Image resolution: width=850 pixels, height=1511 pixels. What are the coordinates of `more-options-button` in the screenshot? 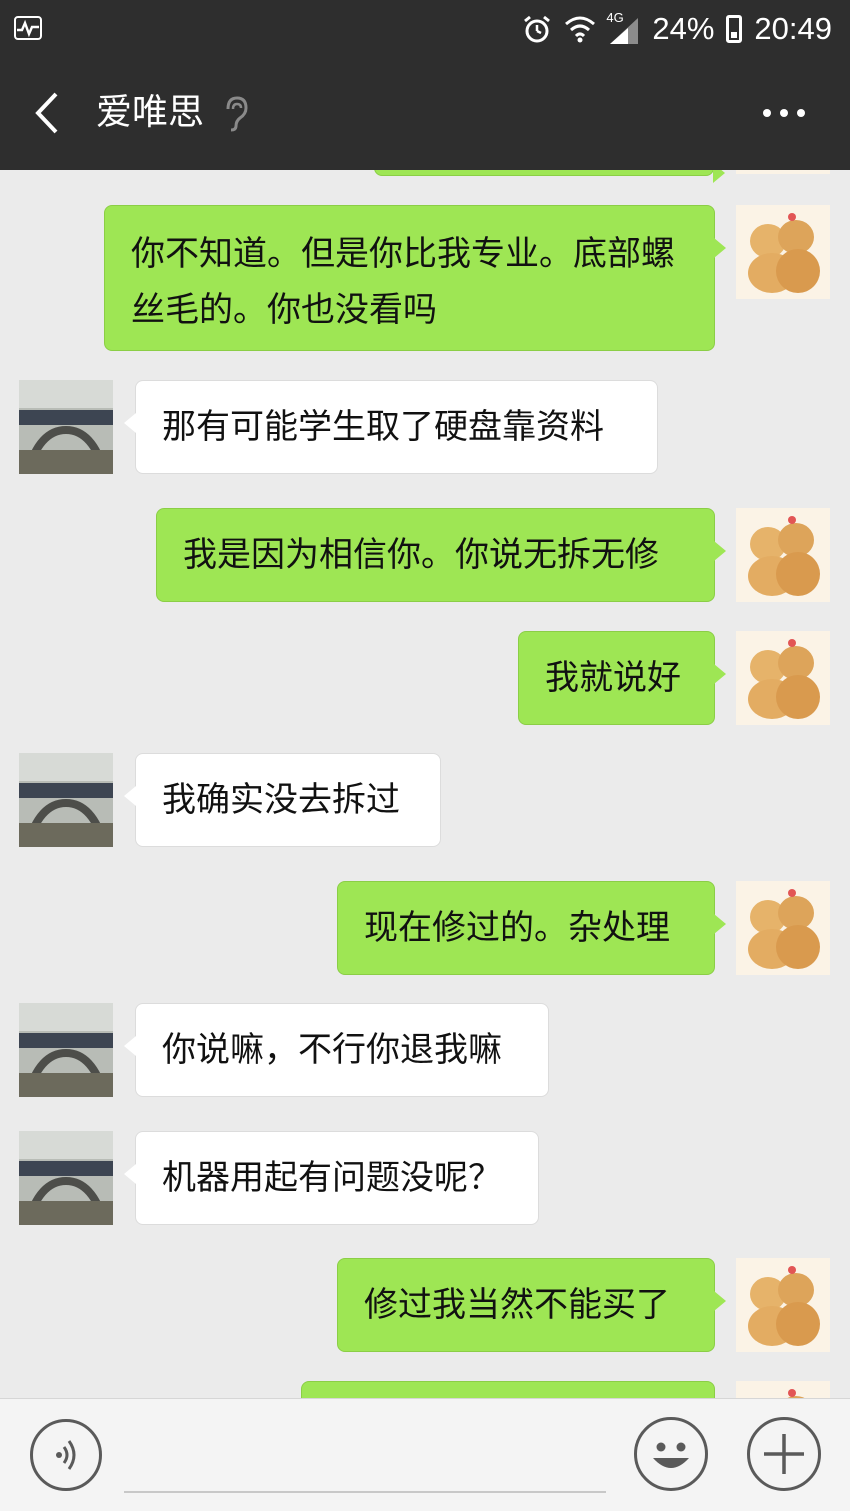 It's located at (785, 113).